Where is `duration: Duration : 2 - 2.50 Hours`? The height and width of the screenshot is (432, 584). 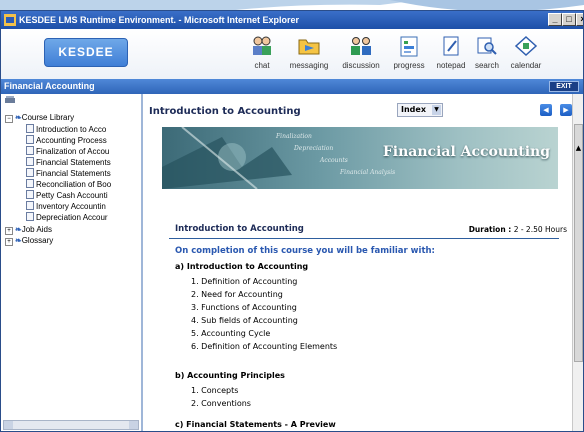 duration: Duration : 2 - 2.50 Hours is located at coordinates (518, 229).